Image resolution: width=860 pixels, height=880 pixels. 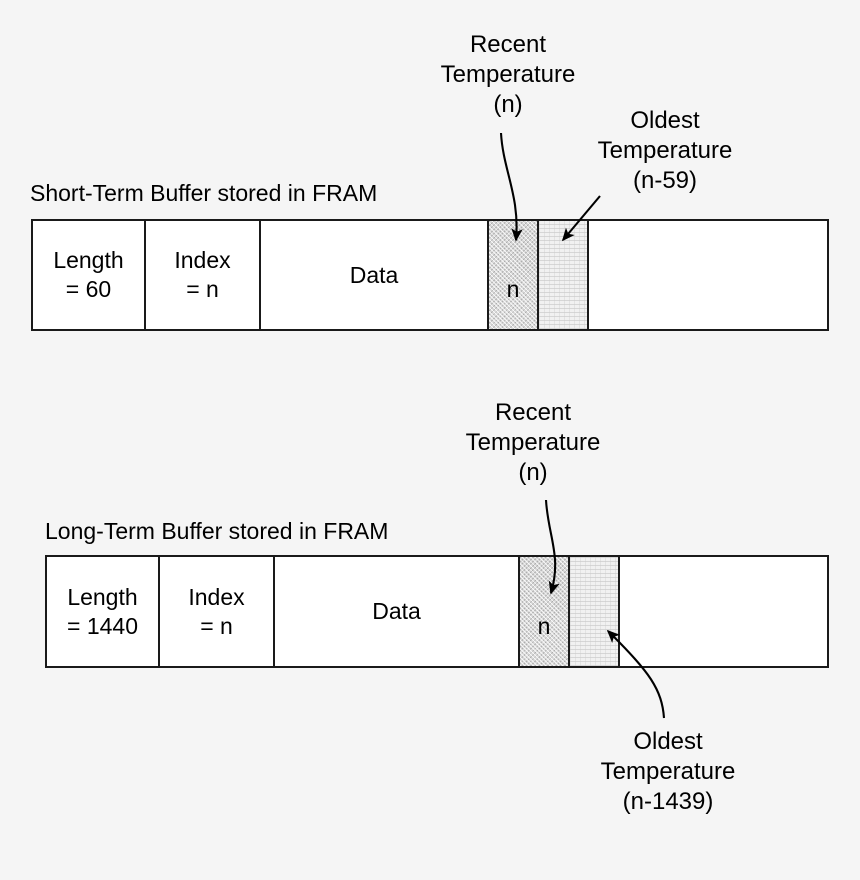 What do you see at coordinates (217, 531) in the screenshot?
I see `long-term-buffer-title: Long-Term Buffer stored in FRAM` at bounding box center [217, 531].